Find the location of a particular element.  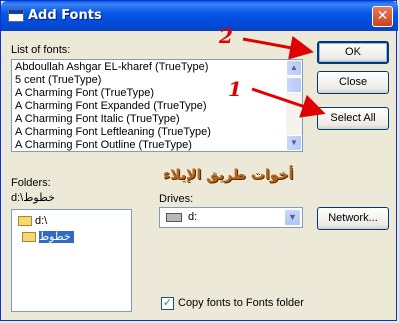

annotation-number-2: 2 is located at coordinates (226, 36).